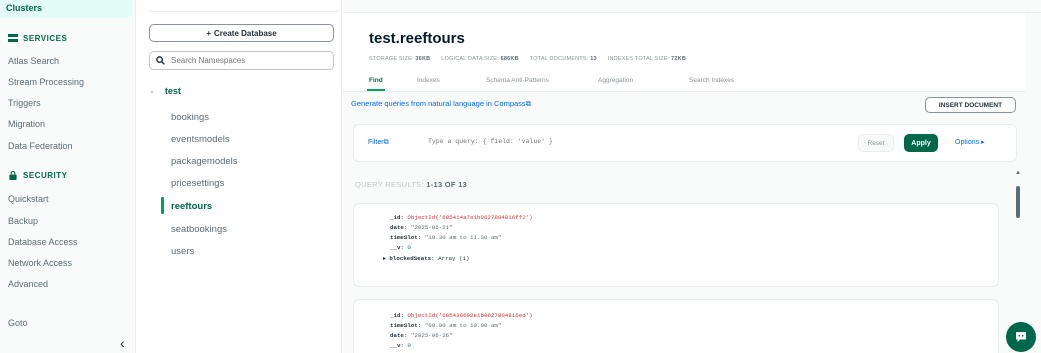  Describe the element at coordinates (26, 124) in the screenshot. I see `nav-item-migration: Migration` at that location.